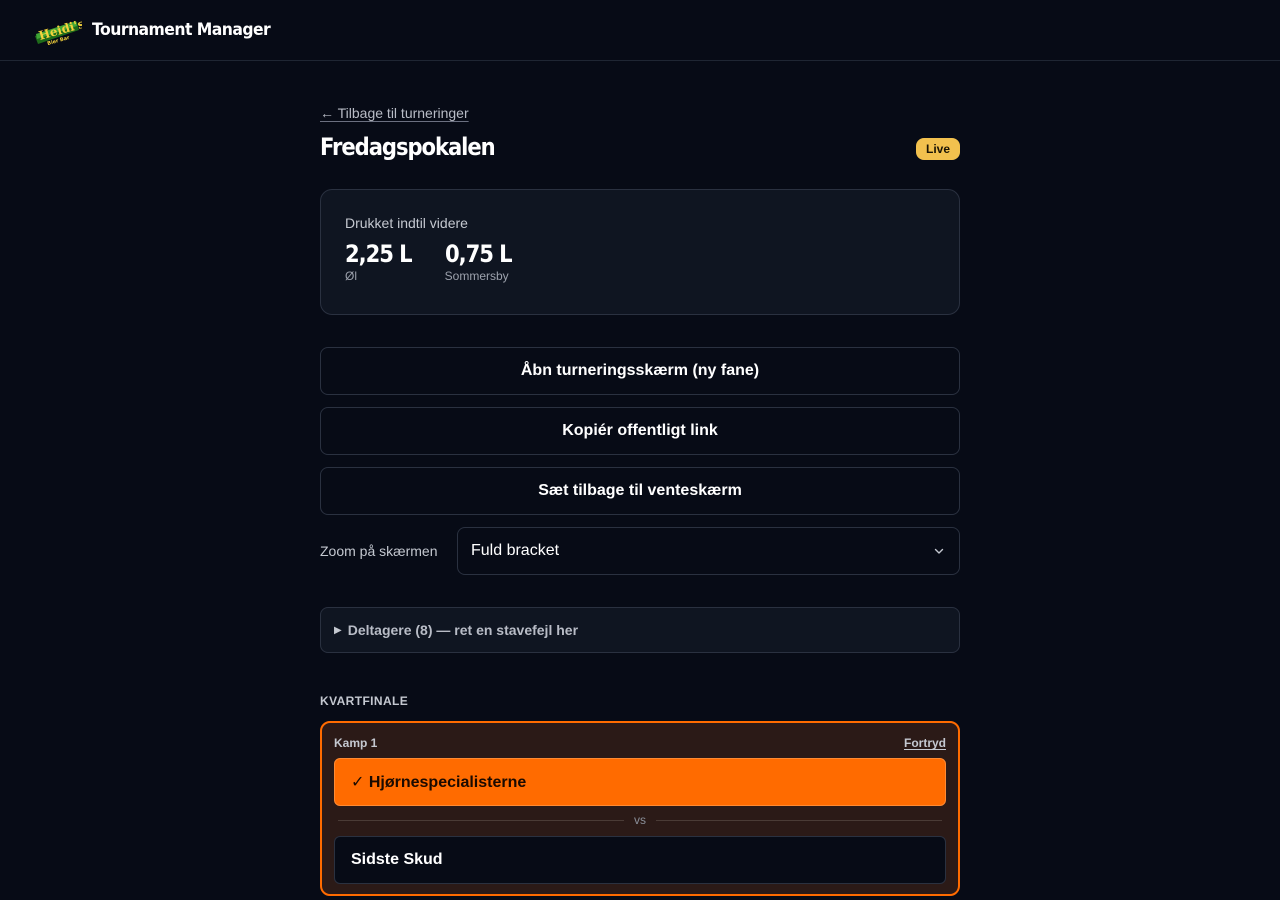  I want to click on team-winner: ✓ Hjørnespecialisterne, so click(640, 782).